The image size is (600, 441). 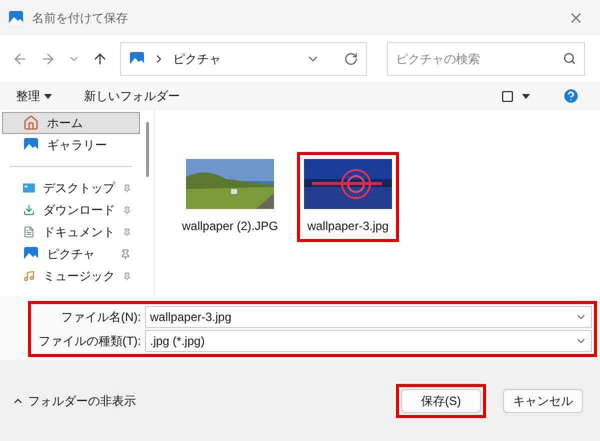 What do you see at coordinates (71, 188) in the screenshot?
I see `sidebar-item: デスクトップ` at bounding box center [71, 188].